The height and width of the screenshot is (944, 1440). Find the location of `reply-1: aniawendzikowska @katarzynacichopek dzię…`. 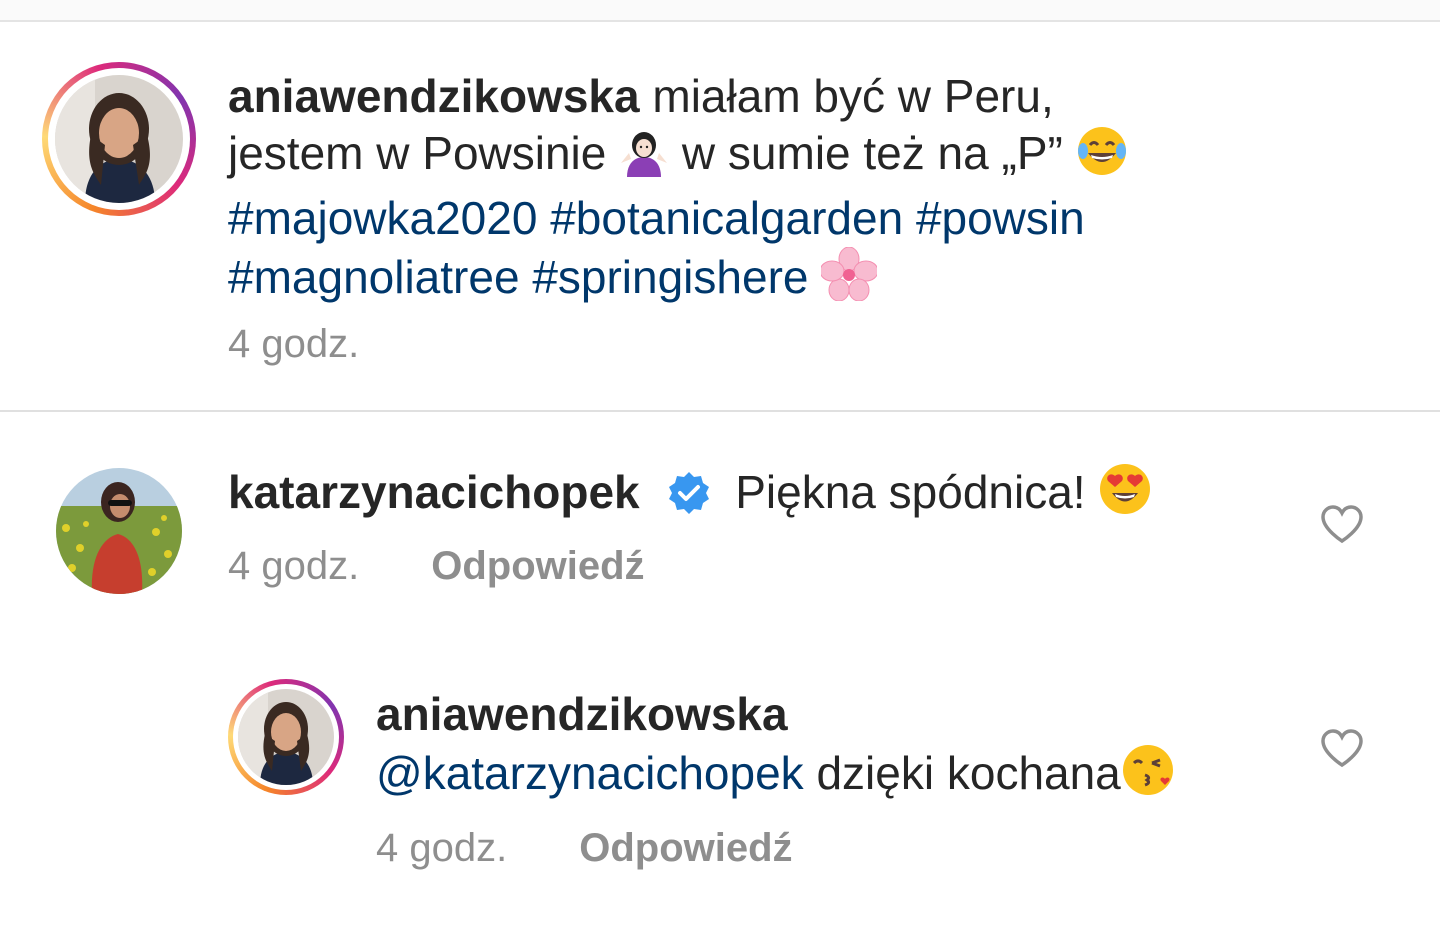

reply-1: aniawendzikowska @katarzynacichopek dzię… is located at coordinates (776, 748).